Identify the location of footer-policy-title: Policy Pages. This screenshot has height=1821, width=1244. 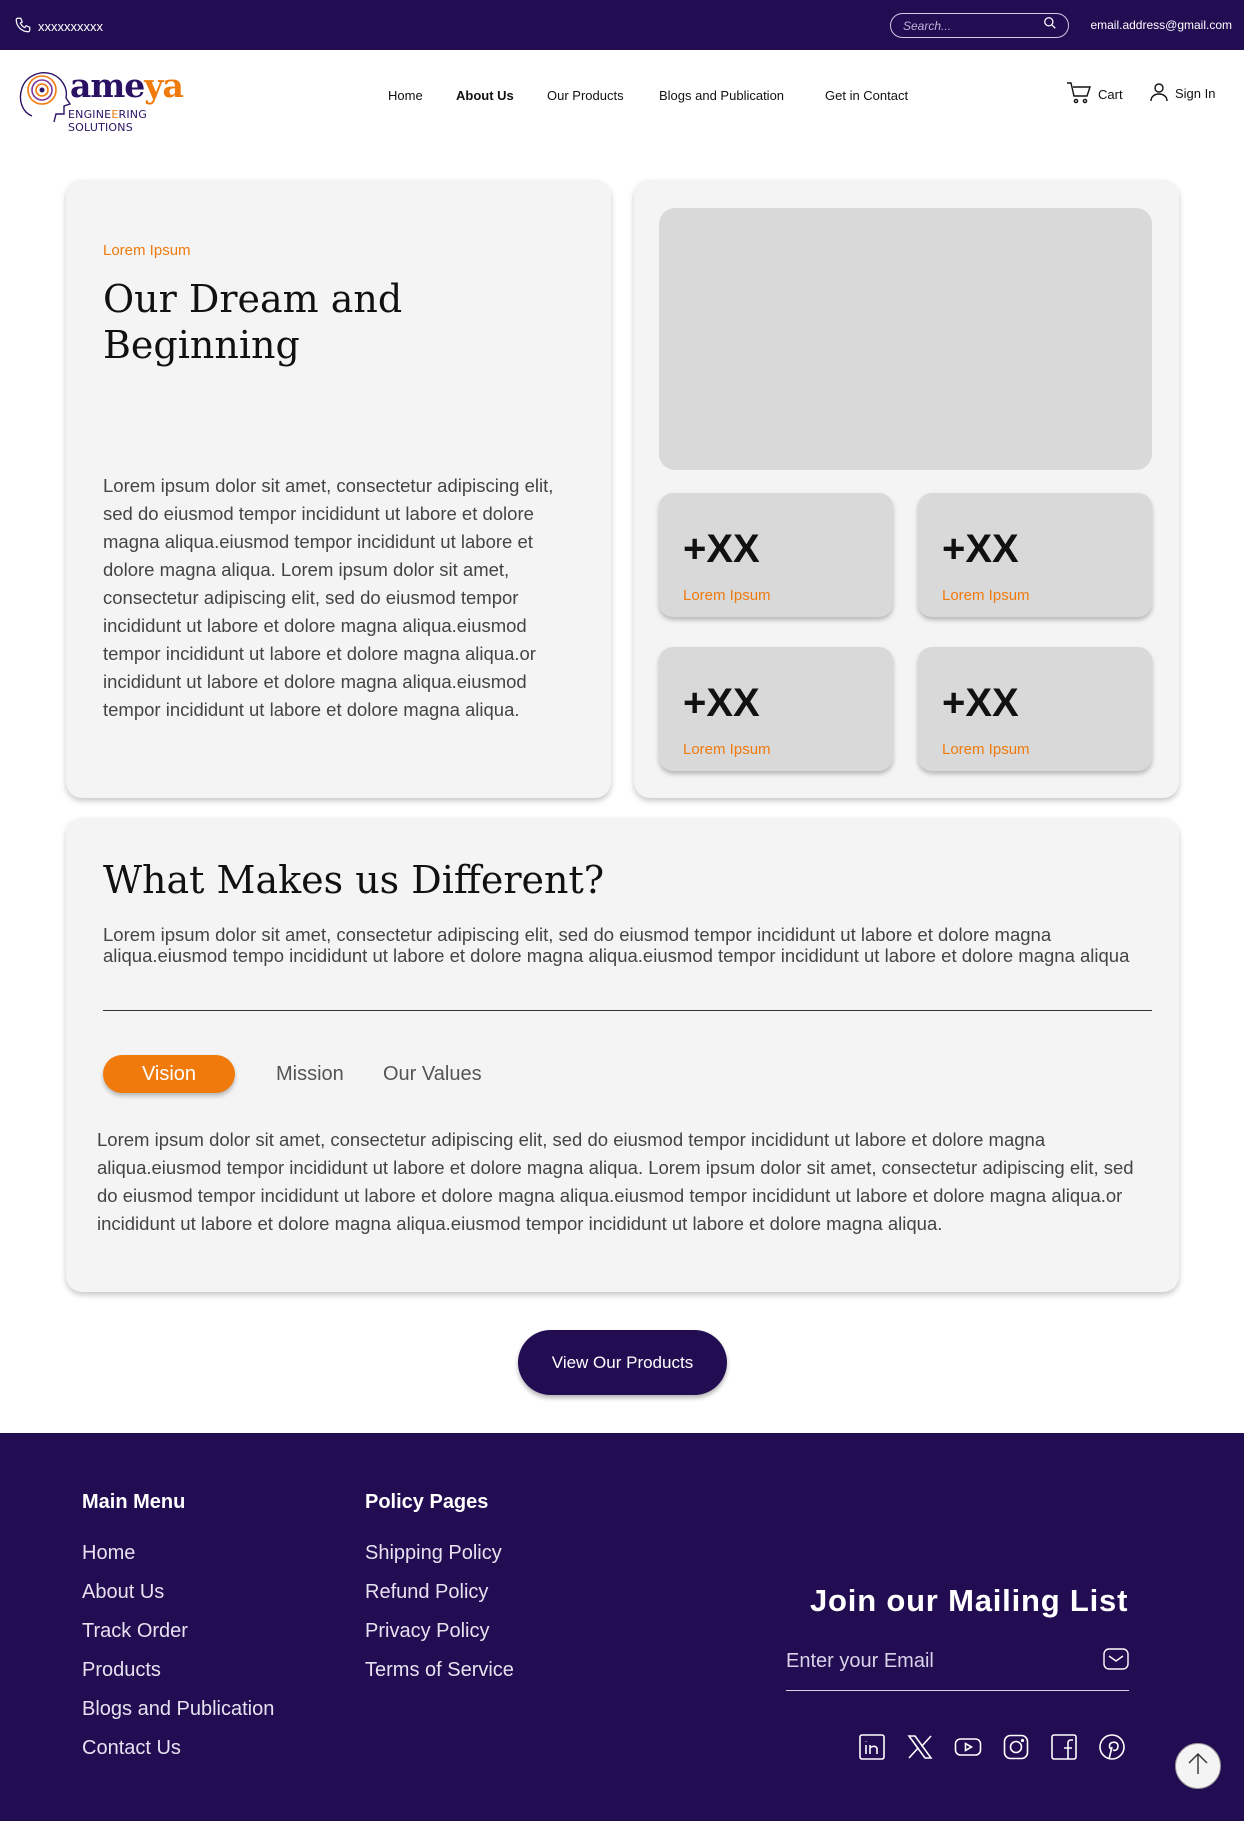
(427, 1502).